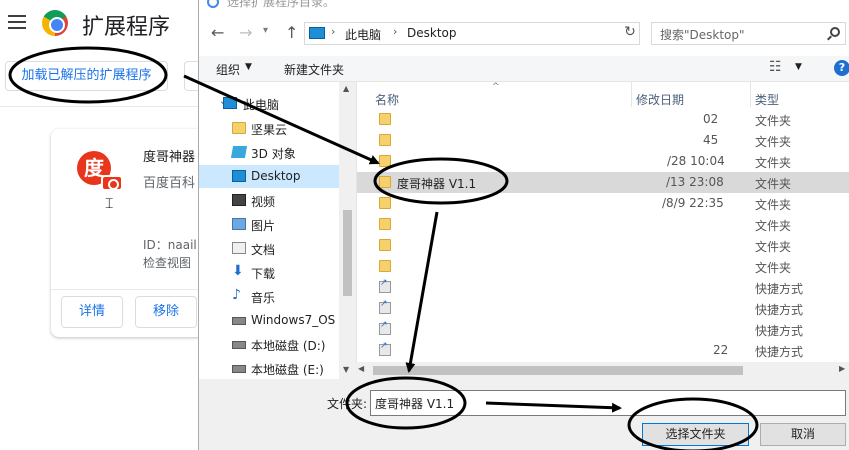  What do you see at coordinates (524, 5) in the screenshot?
I see `dialog-titlebar: 选择扩展程序目录。` at bounding box center [524, 5].